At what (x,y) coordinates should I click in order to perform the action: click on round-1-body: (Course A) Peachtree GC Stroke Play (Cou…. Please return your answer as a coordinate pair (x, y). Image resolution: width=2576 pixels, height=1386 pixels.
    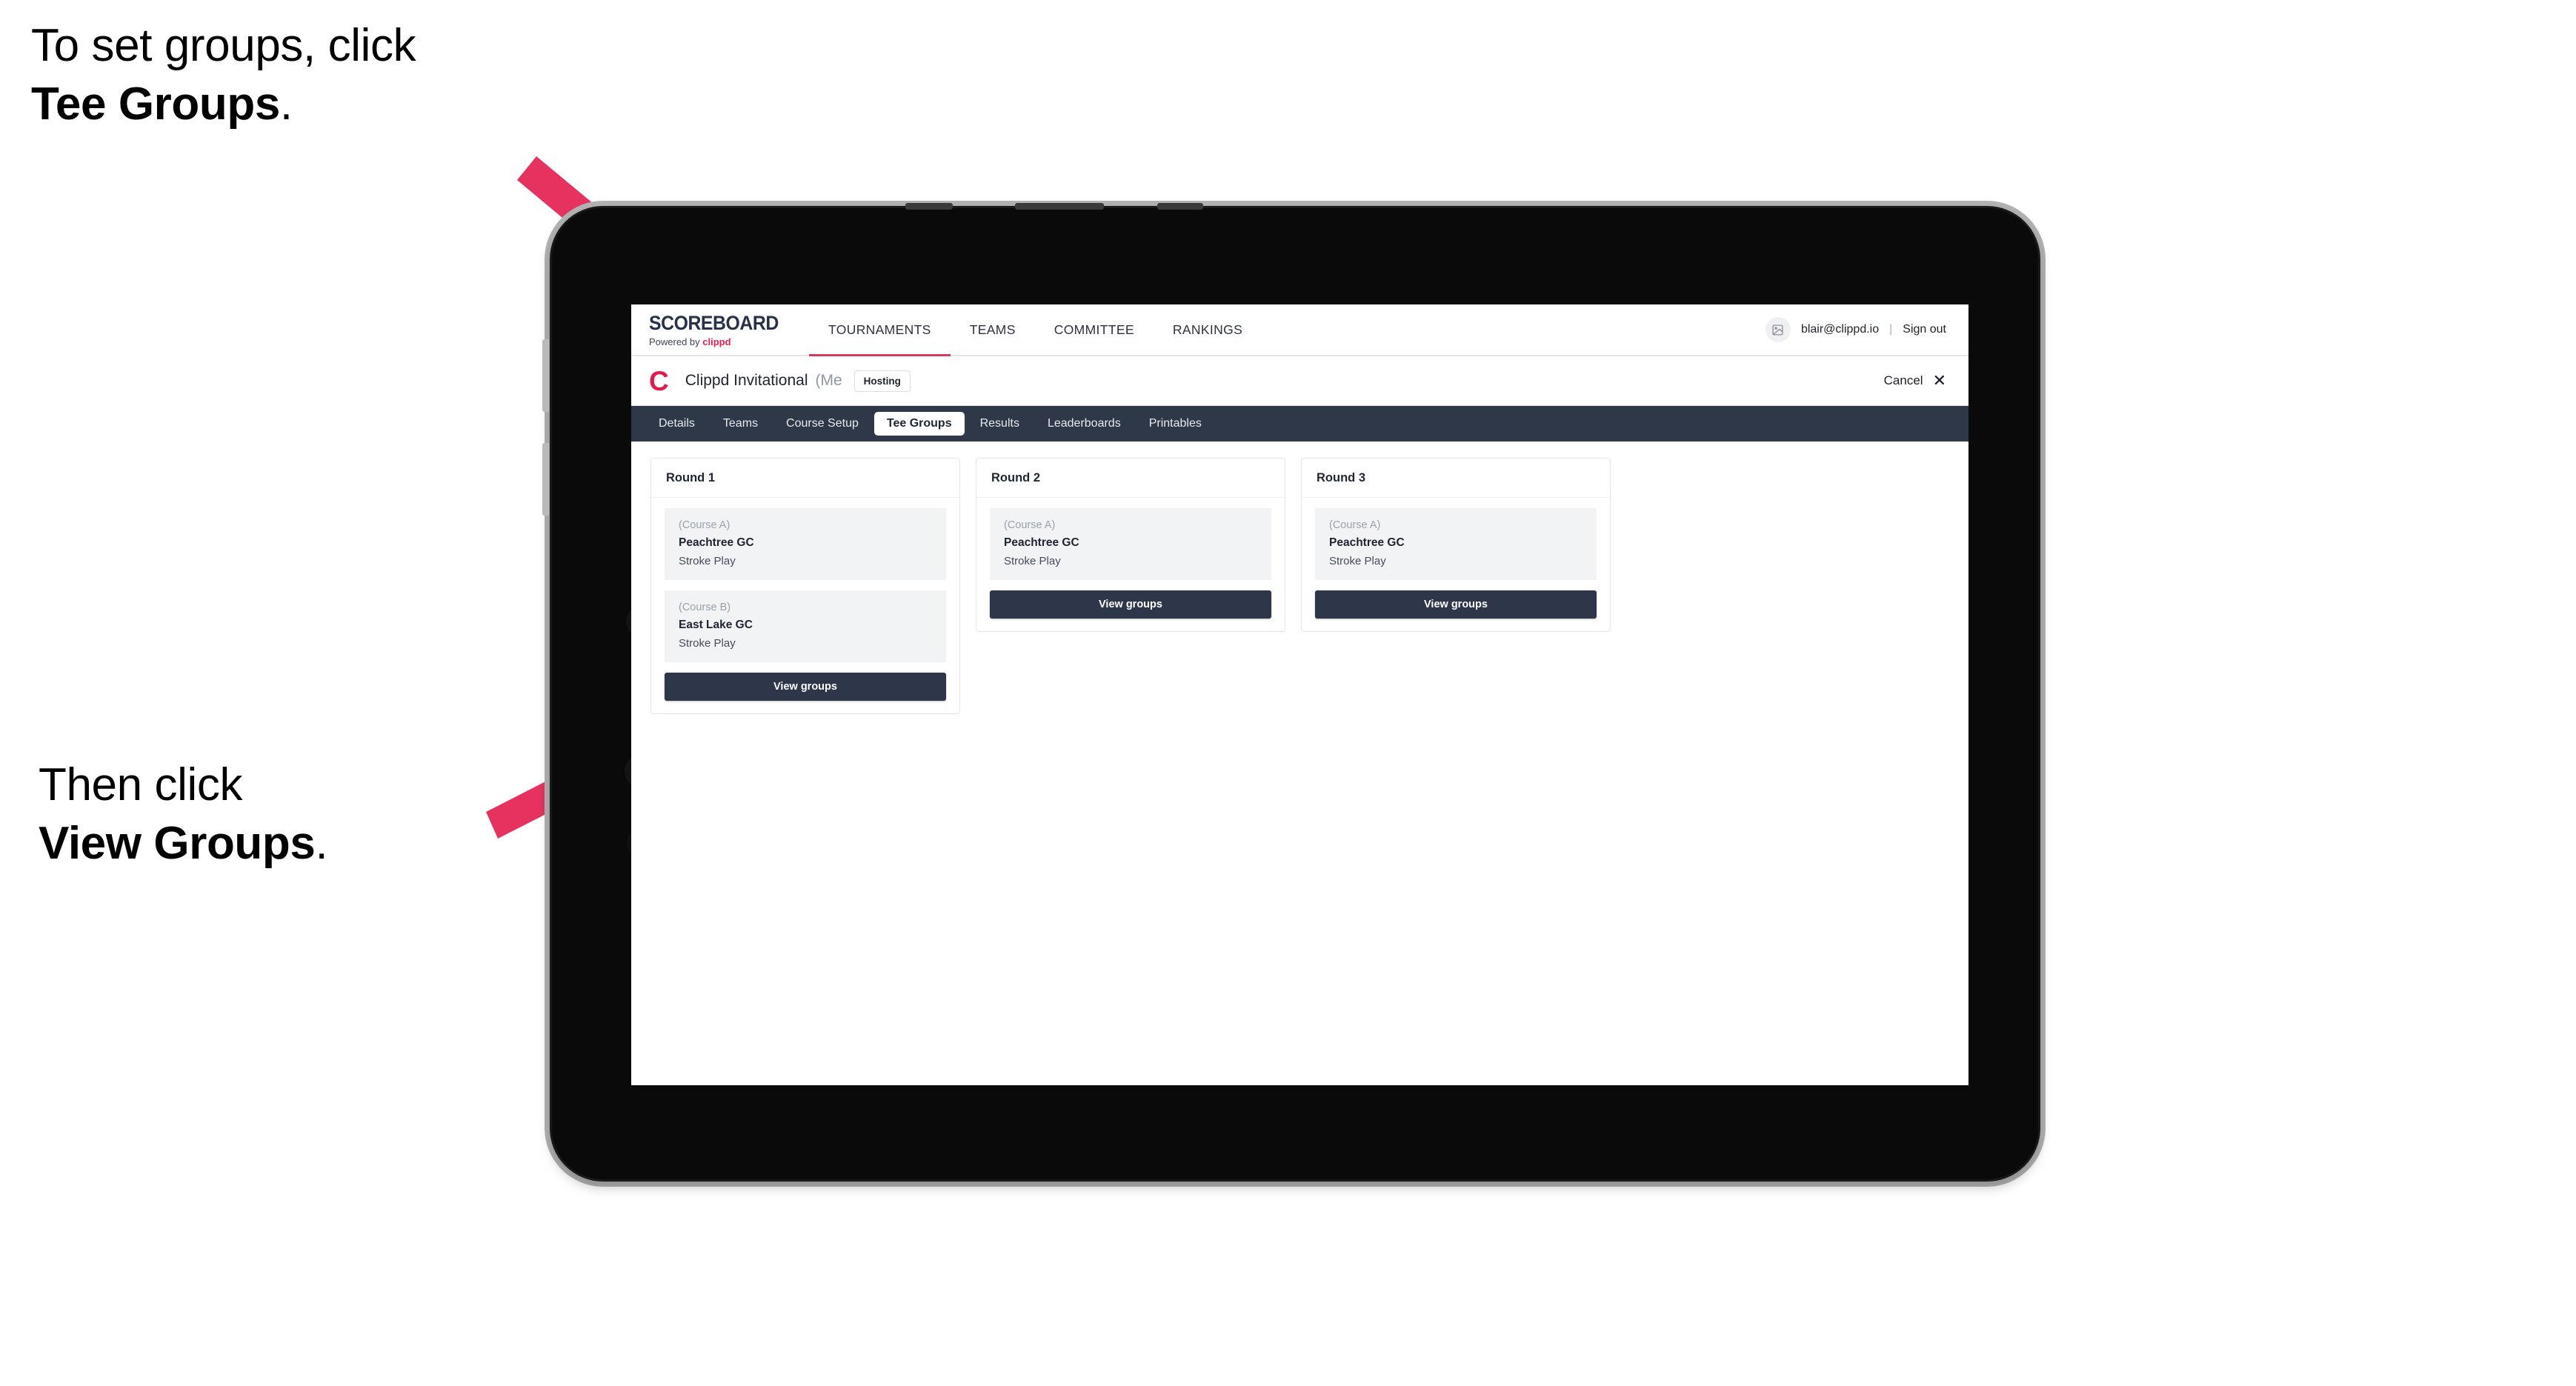
    Looking at the image, I should click on (805, 605).